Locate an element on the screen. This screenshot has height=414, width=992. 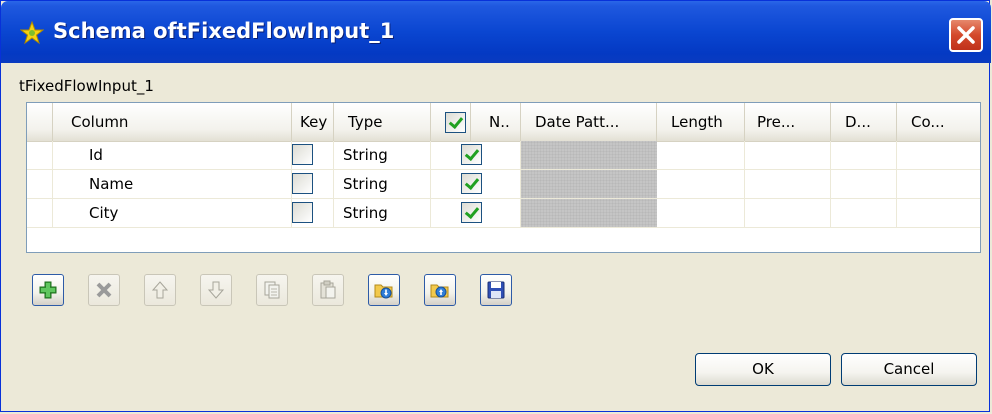
header-key: Key is located at coordinates (313, 122).